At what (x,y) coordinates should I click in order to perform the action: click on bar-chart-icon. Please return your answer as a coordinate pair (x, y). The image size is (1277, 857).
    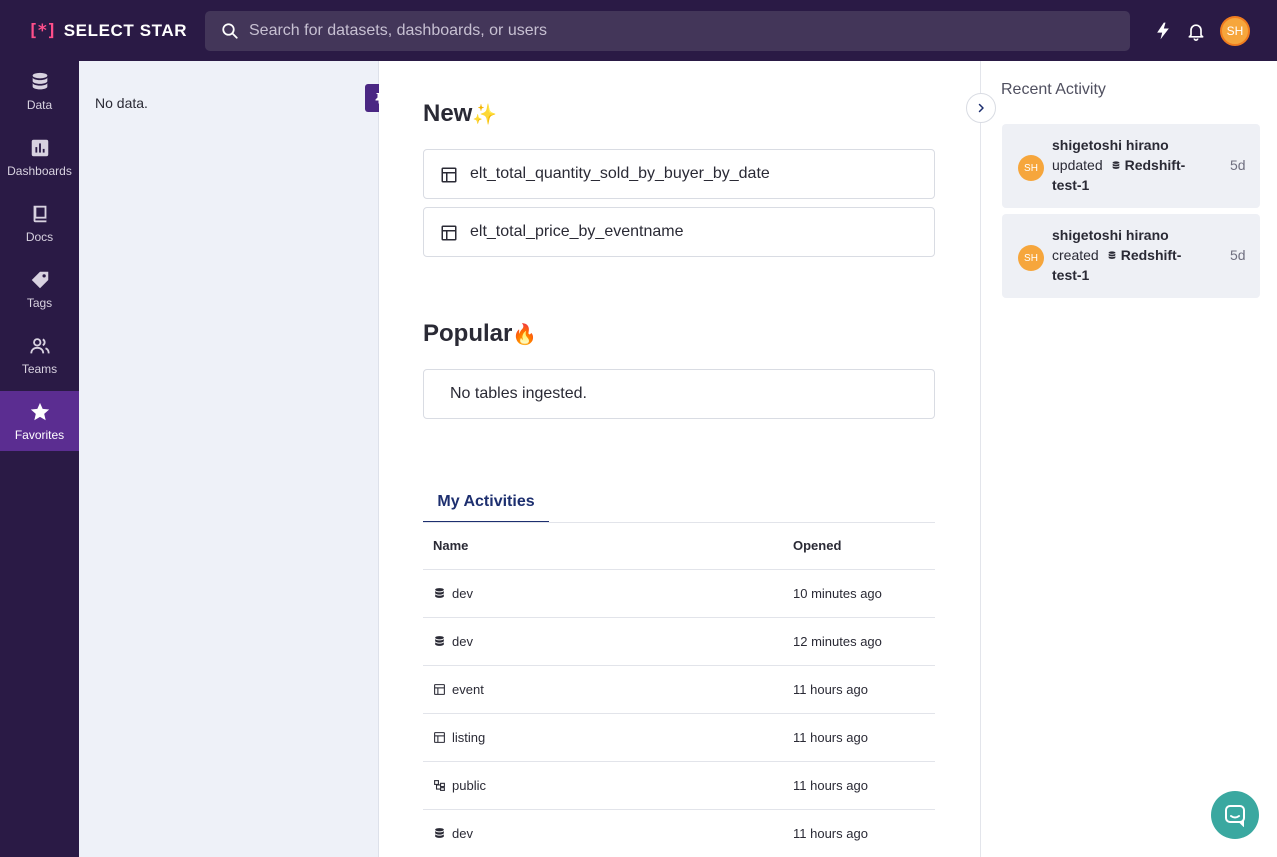
    Looking at the image, I should click on (39, 148).